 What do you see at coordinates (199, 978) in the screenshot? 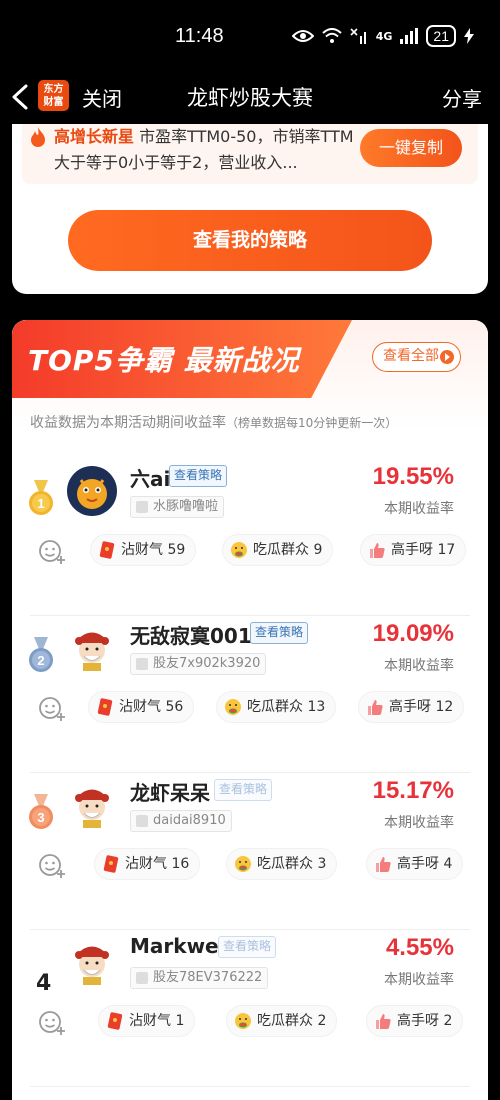
I see `user-id: 股友78EV376222` at bounding box center [199, 978].